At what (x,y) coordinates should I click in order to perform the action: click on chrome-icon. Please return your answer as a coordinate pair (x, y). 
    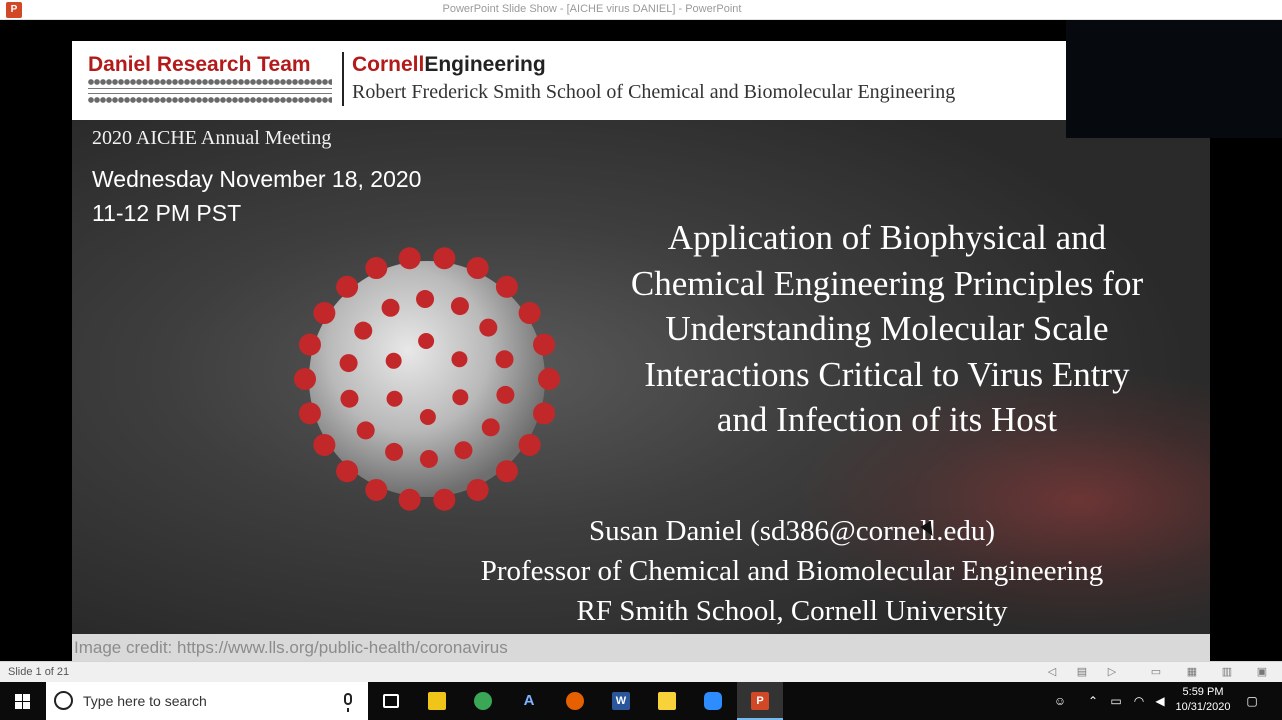
    Looking at the image, I should click on (483, 701).